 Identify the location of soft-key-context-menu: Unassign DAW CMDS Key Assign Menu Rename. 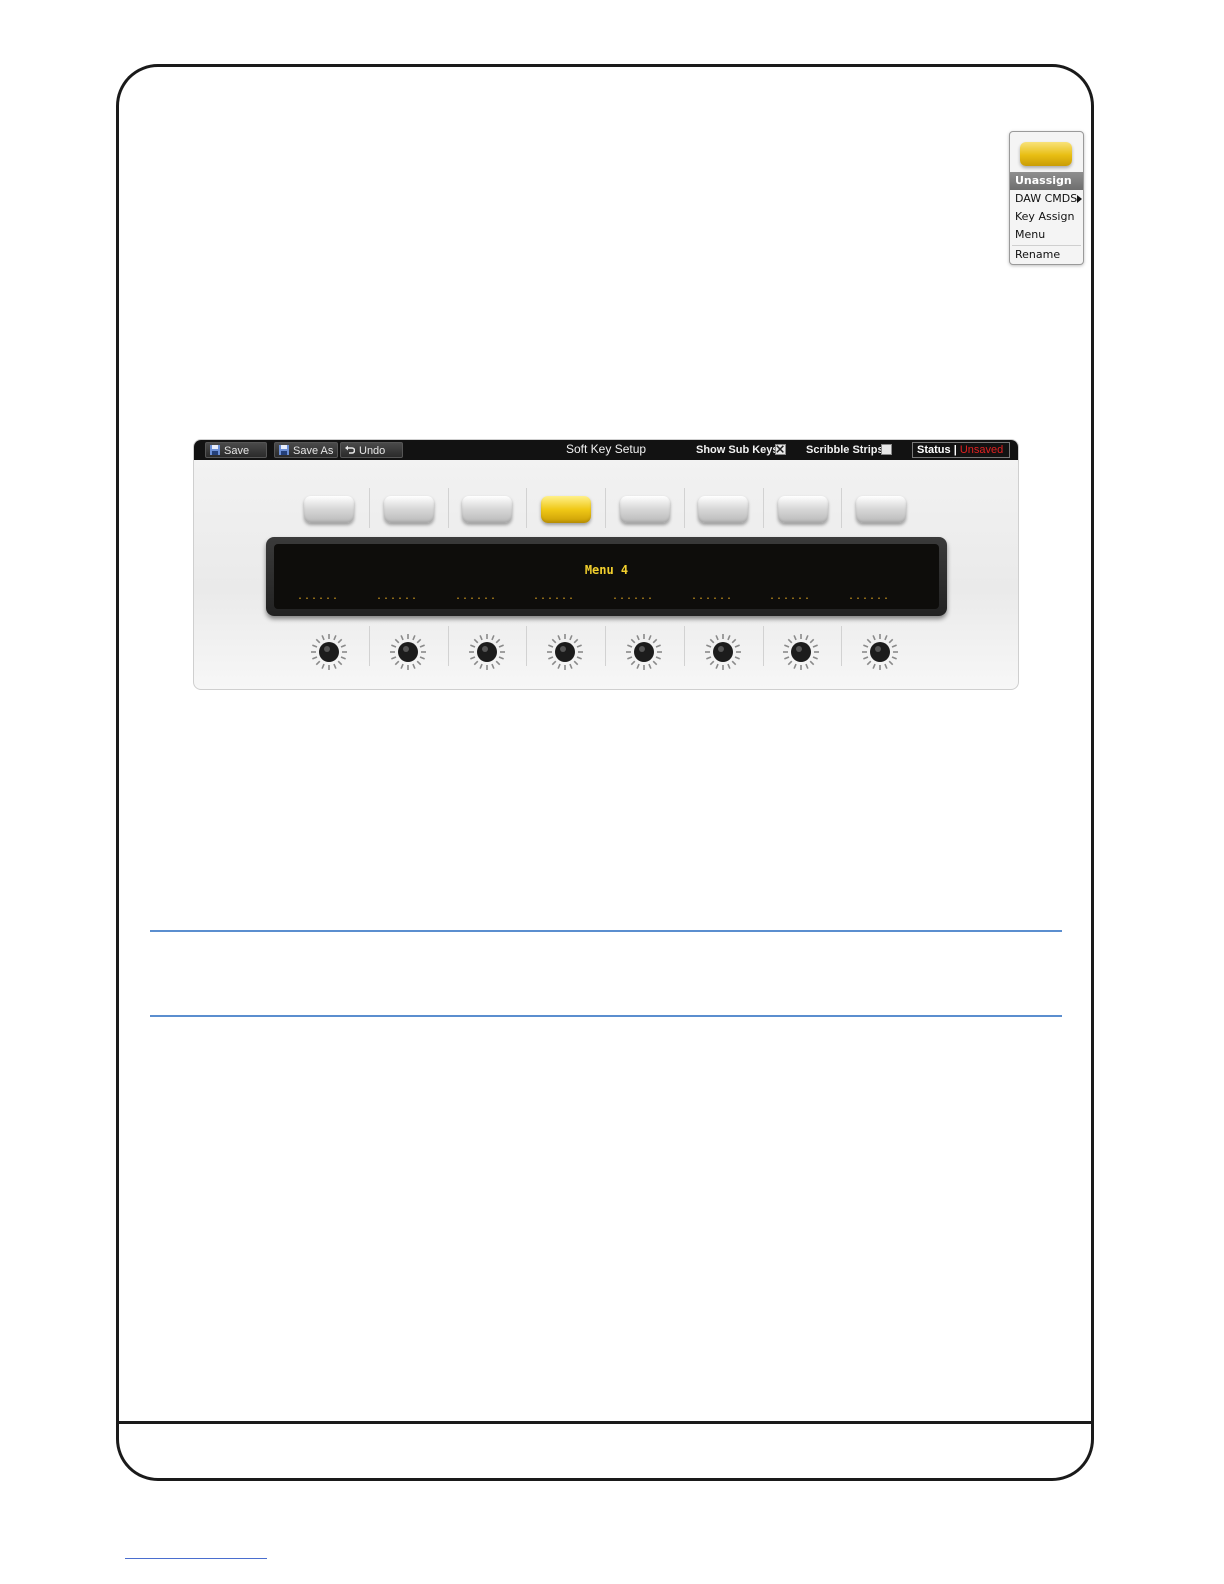
(1046, 198).